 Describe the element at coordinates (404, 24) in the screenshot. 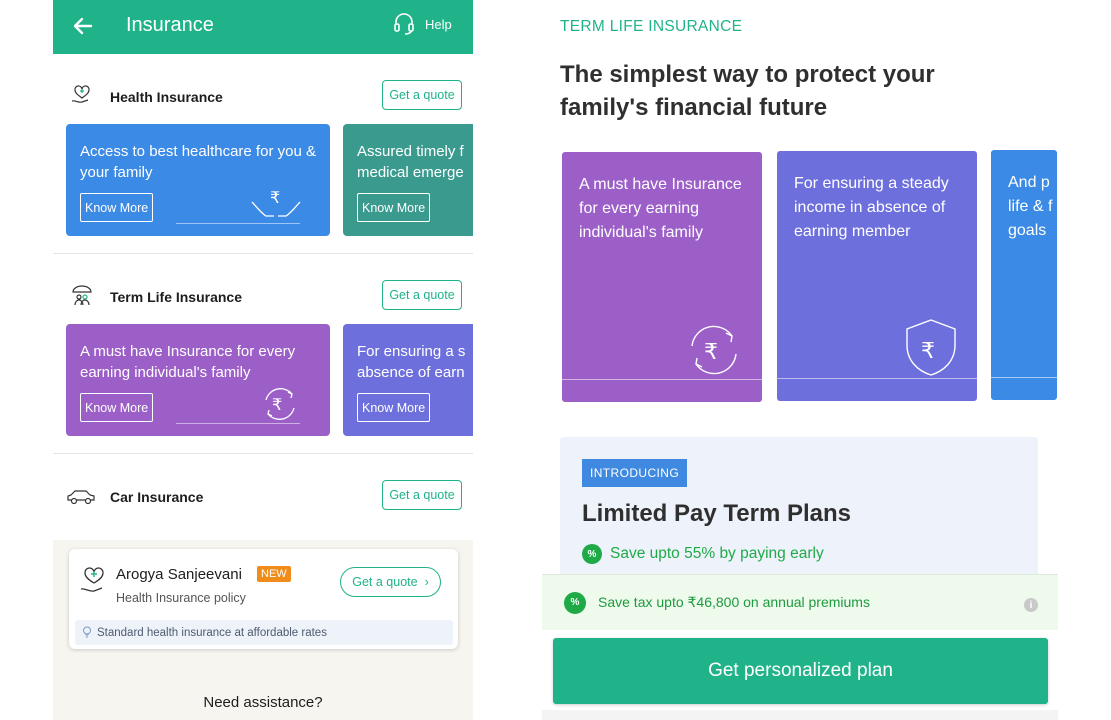

I see `headset-icon` at that location.